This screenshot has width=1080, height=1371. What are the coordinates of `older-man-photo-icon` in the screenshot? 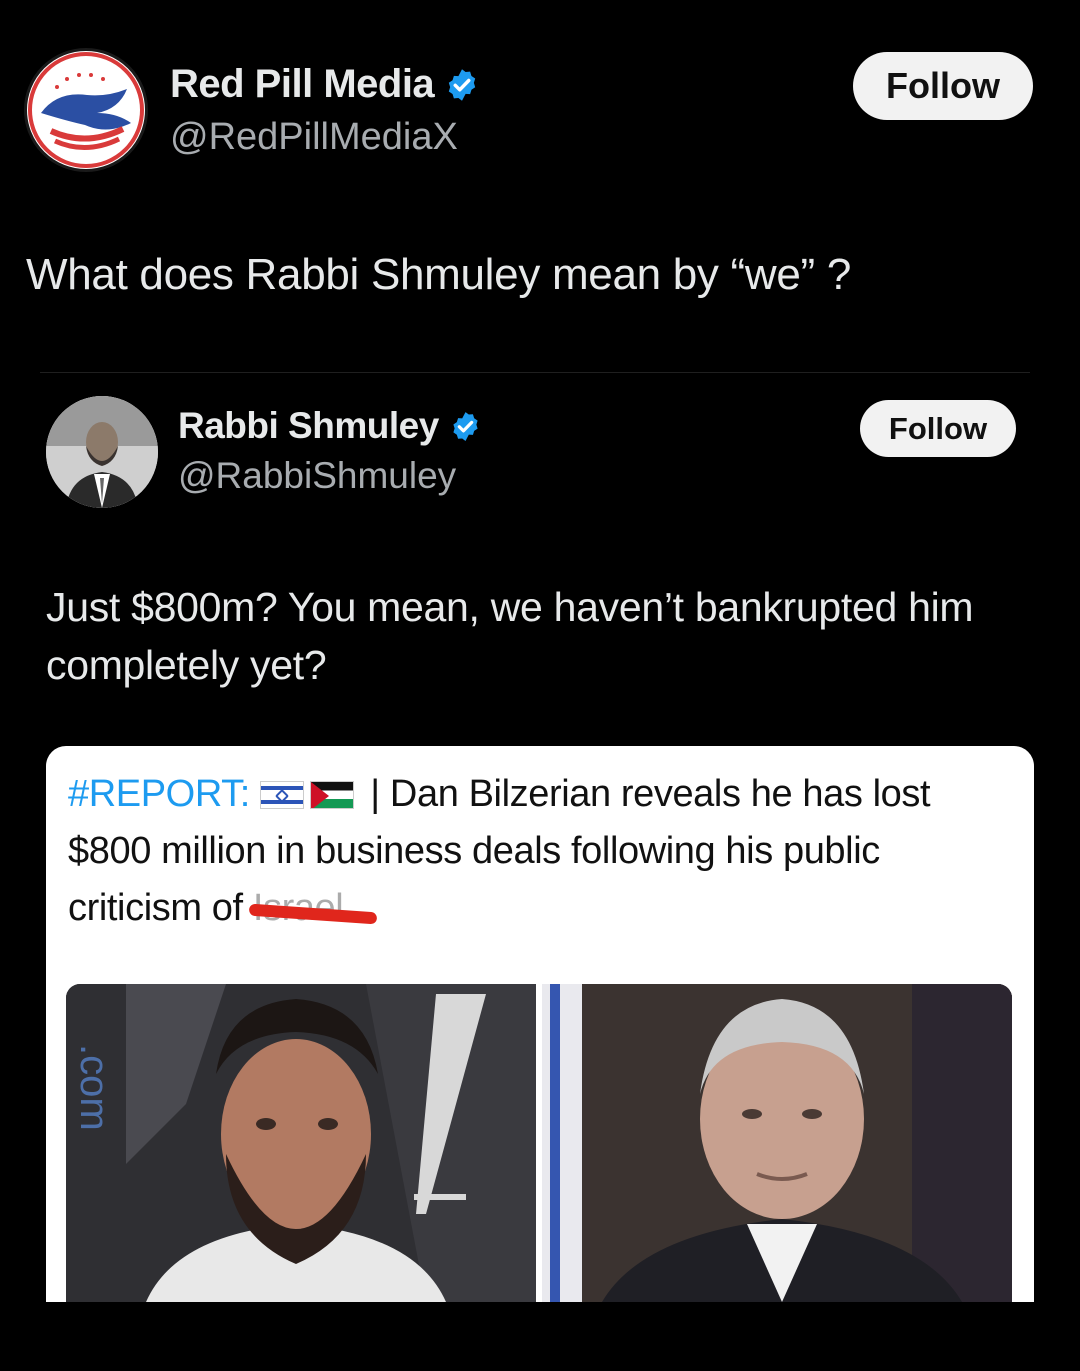 It's located at (777, 1143).